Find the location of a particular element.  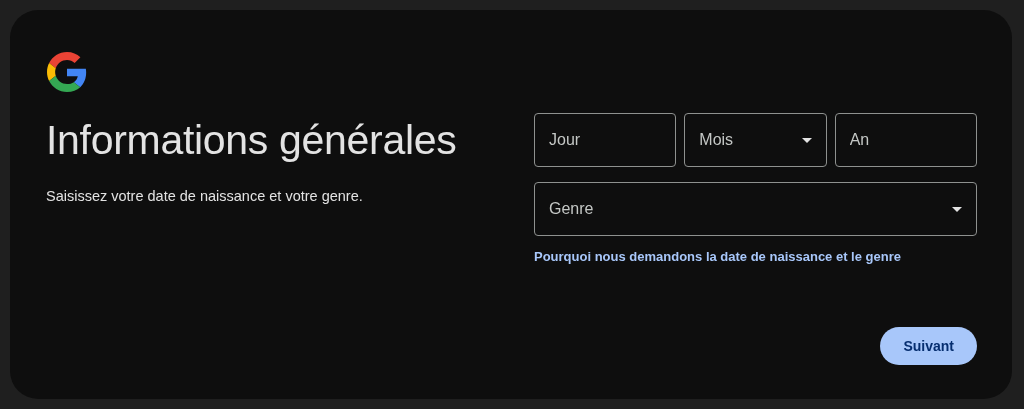

next-button: Suivant is located at coordinates (928, 346).